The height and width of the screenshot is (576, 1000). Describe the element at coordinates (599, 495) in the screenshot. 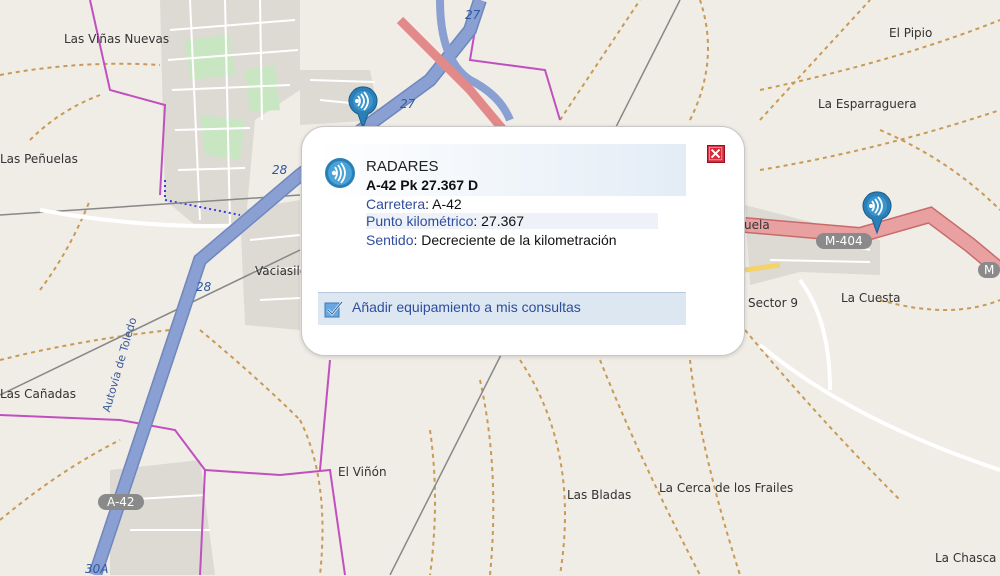

I see `place-las-bladas: Las Bladas` at that location.